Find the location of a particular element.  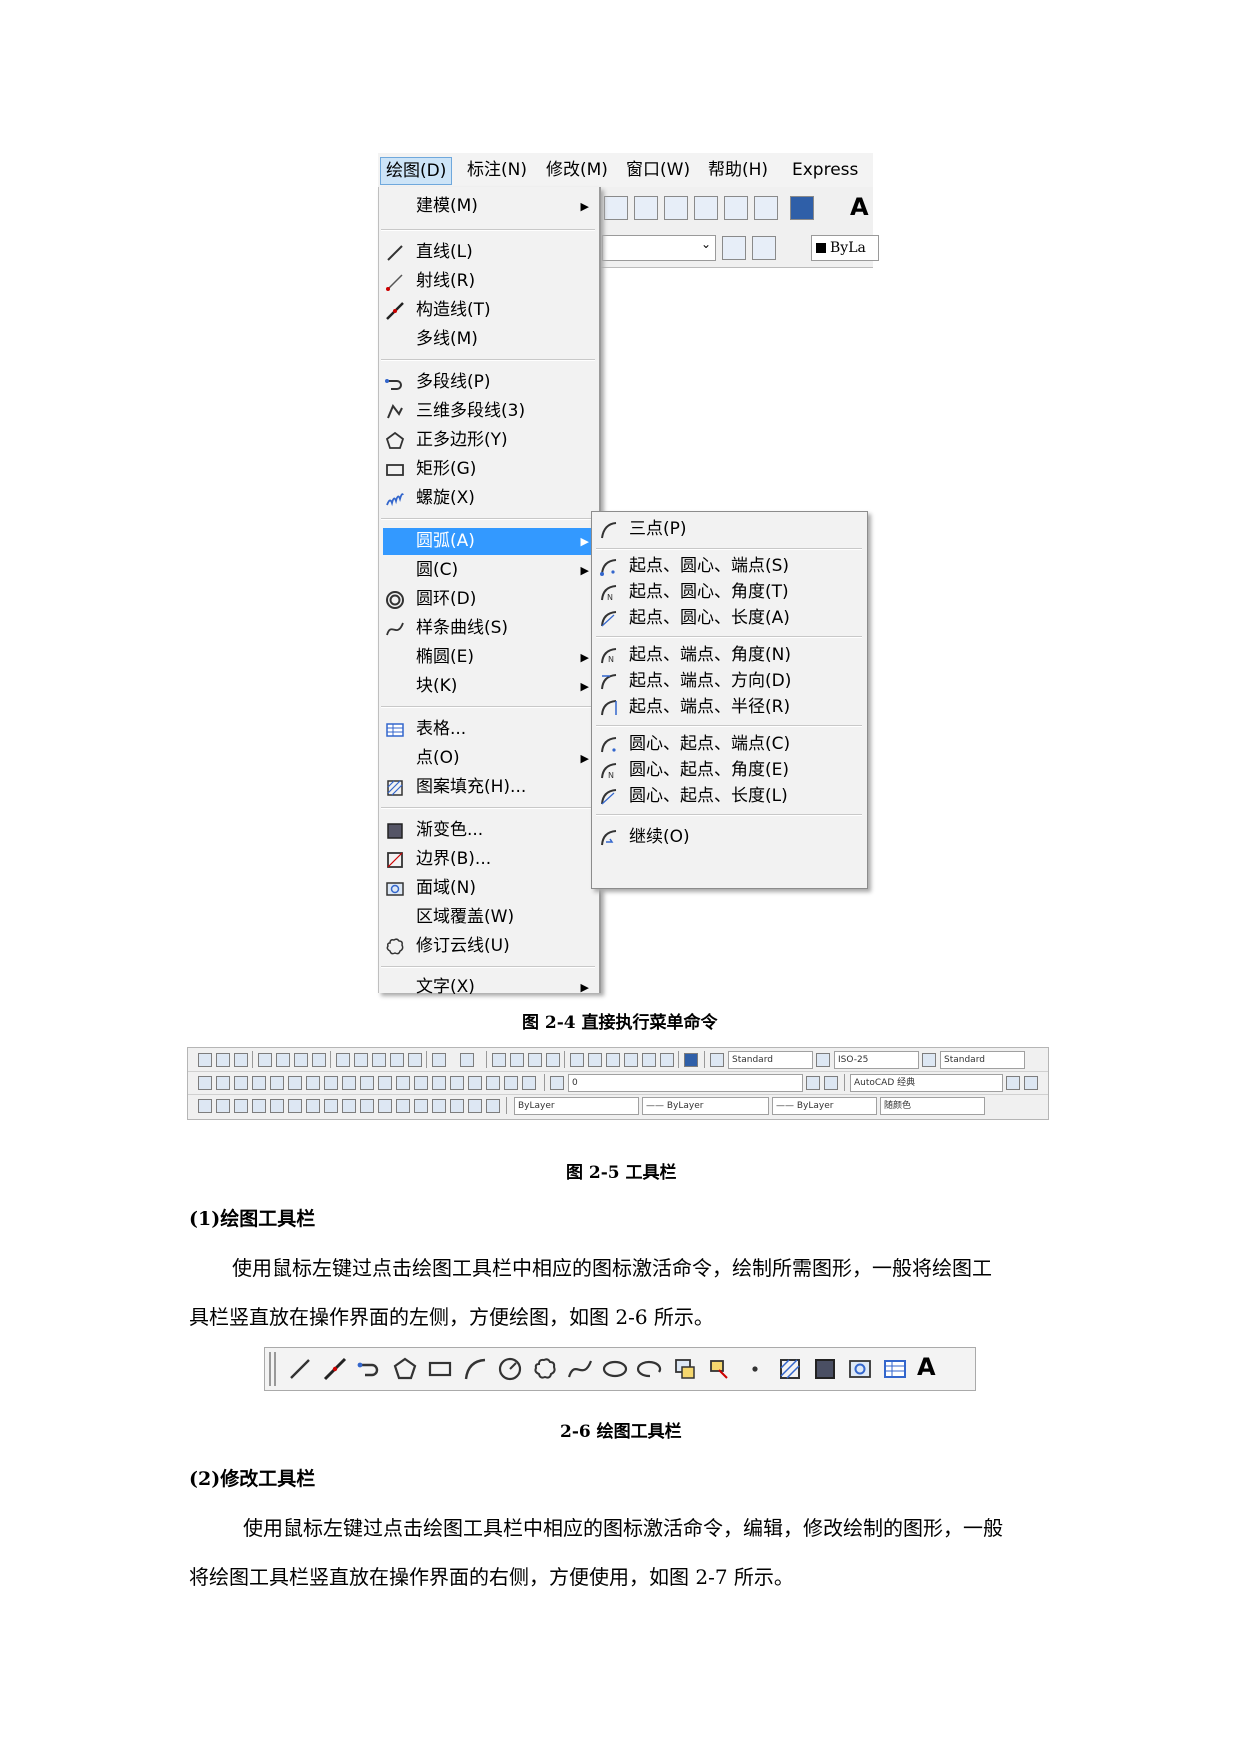

layer-combo: 0 is located at coordinates (685, 1083).